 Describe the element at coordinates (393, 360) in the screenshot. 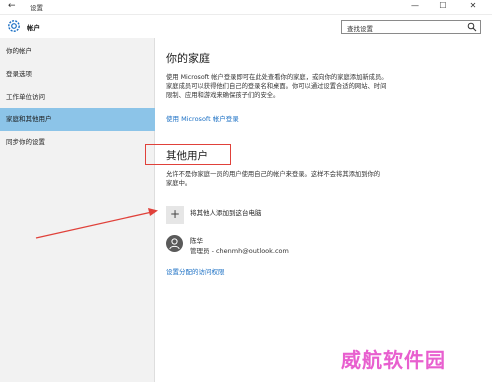

I see `watermark: 威航软件园` at that location.